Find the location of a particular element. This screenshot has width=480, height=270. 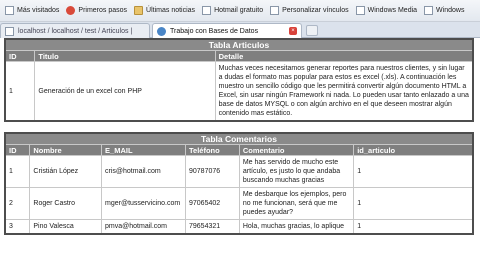

bookmark-primeros-pasos: Primeros pasos is located at coordinates (96, 11).